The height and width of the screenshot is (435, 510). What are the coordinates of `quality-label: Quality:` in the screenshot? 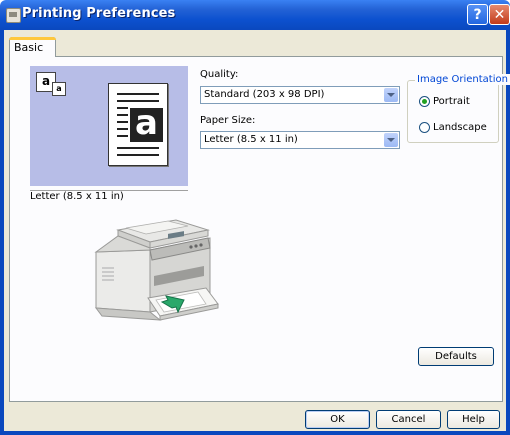 It's located at (219, 74).